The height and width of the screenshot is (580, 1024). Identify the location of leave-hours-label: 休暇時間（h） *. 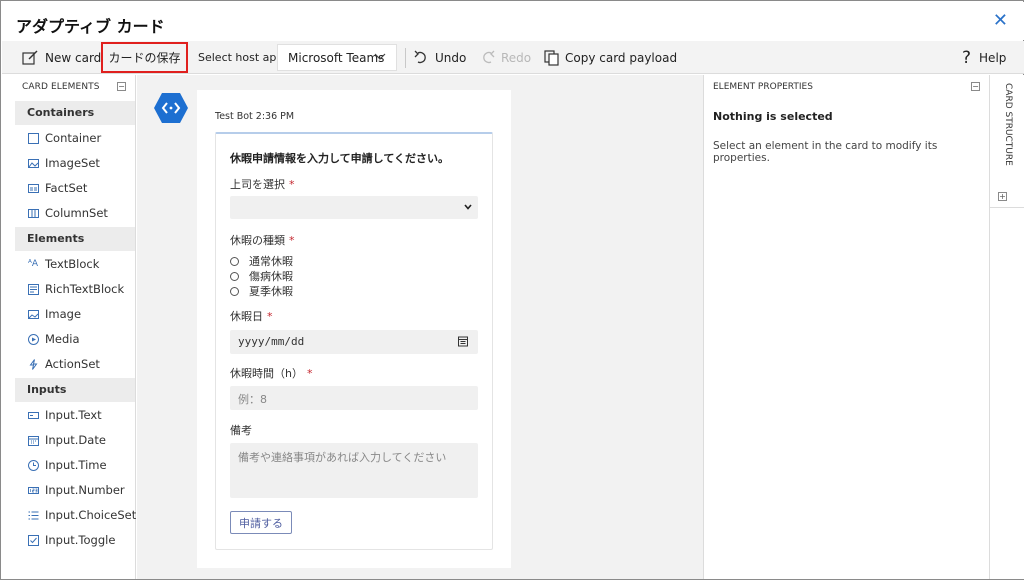
(271, 373).